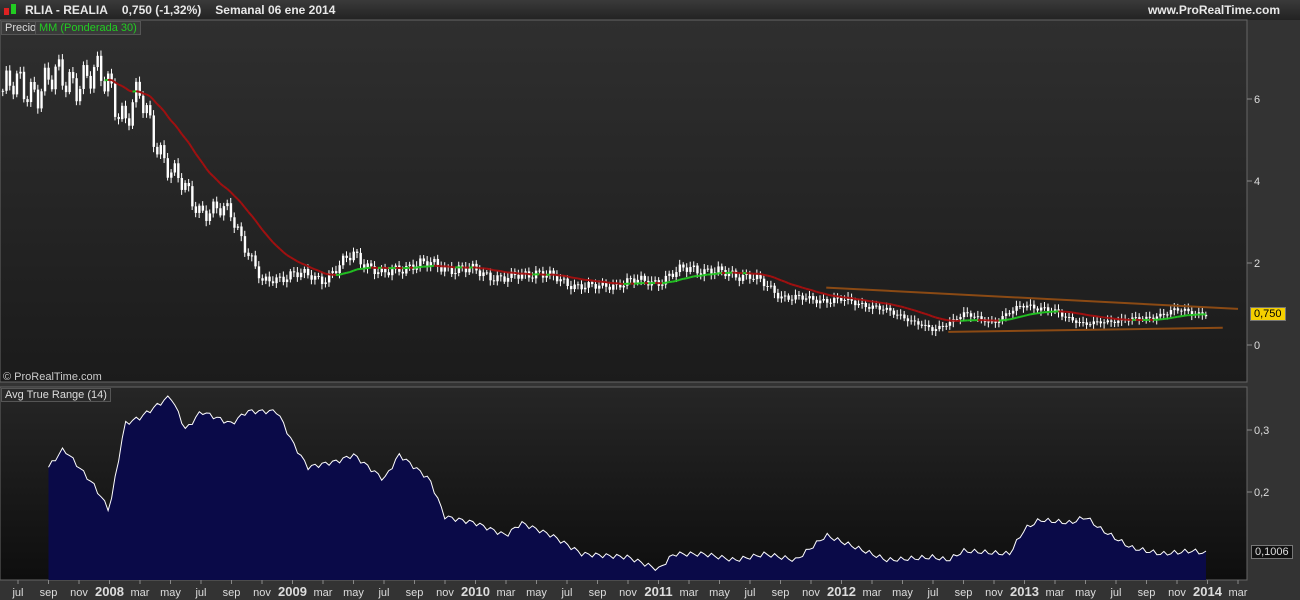  Describe the element at coordinates (1177, 593) in the screenshot. I see `x-tick-label: nov` at that location.